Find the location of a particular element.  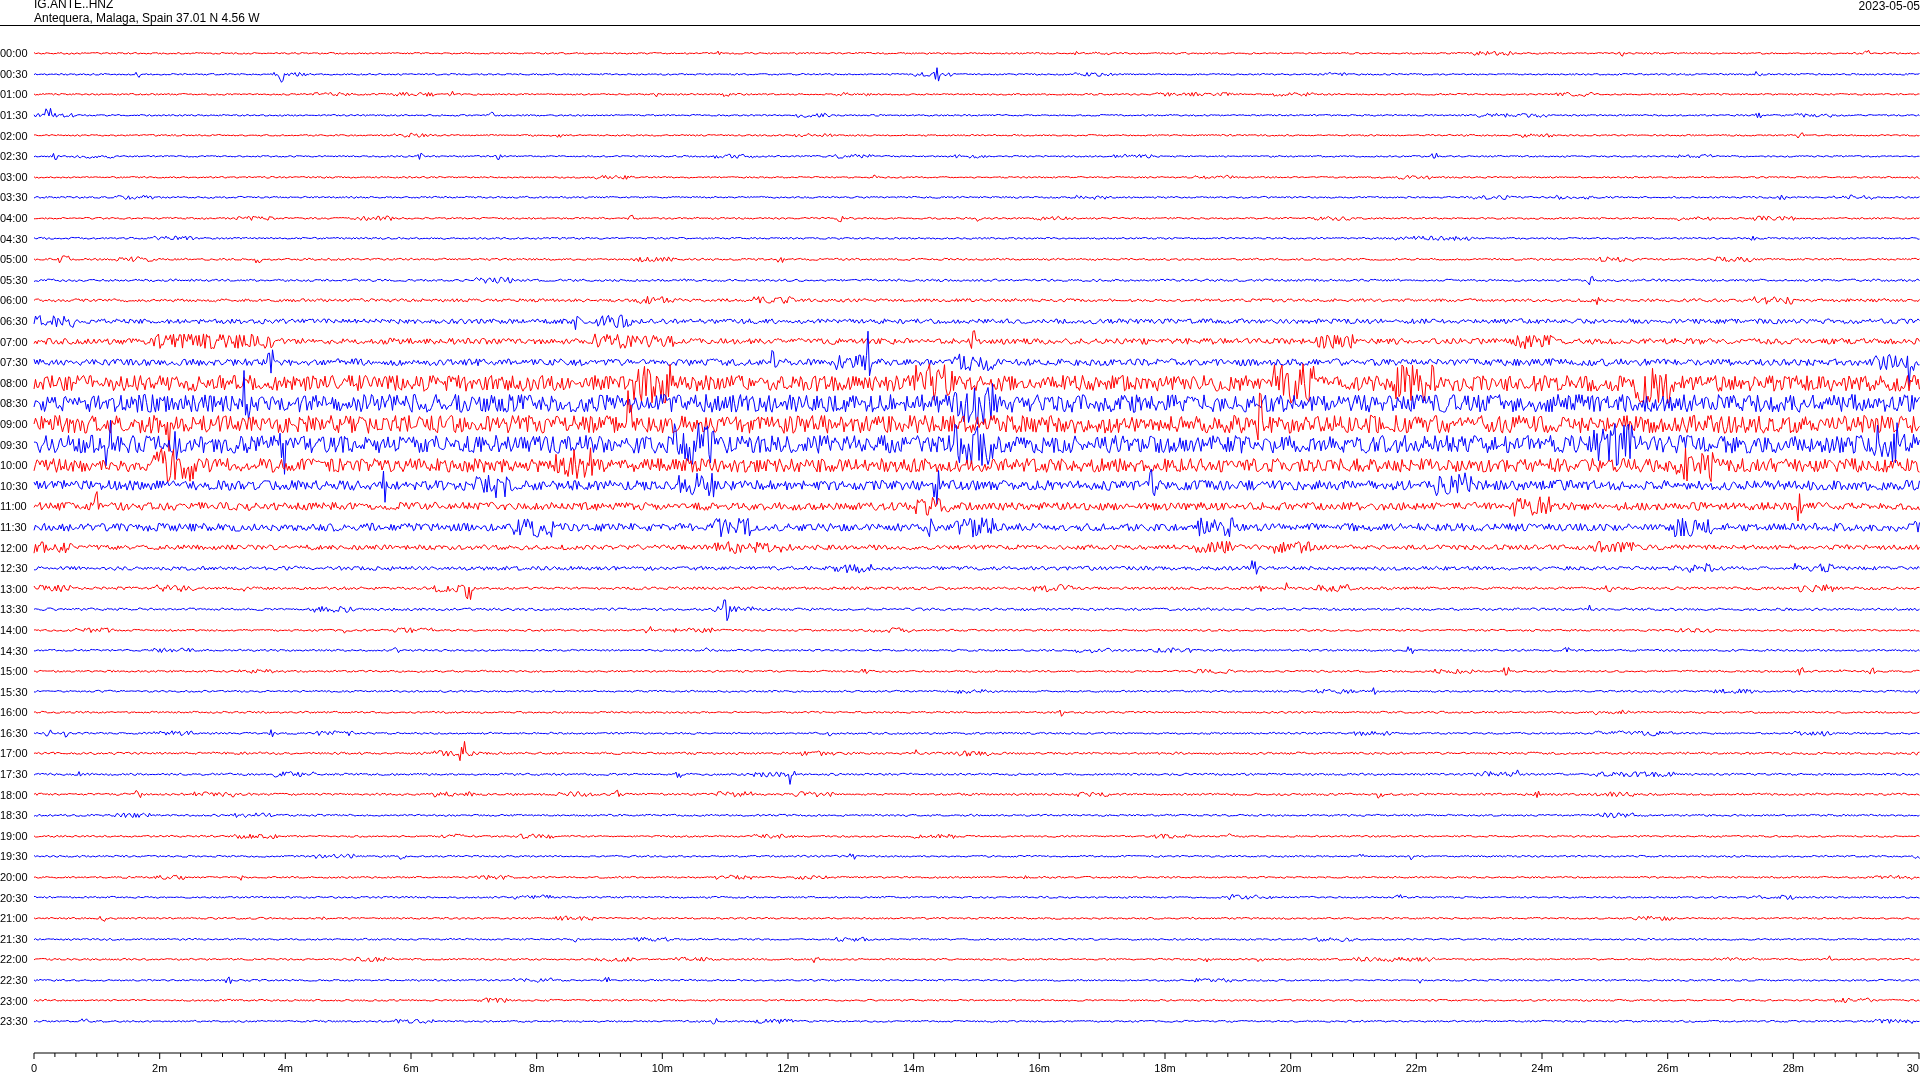

axis-tick-label: 26m is located at coordinates (1667, 1067).